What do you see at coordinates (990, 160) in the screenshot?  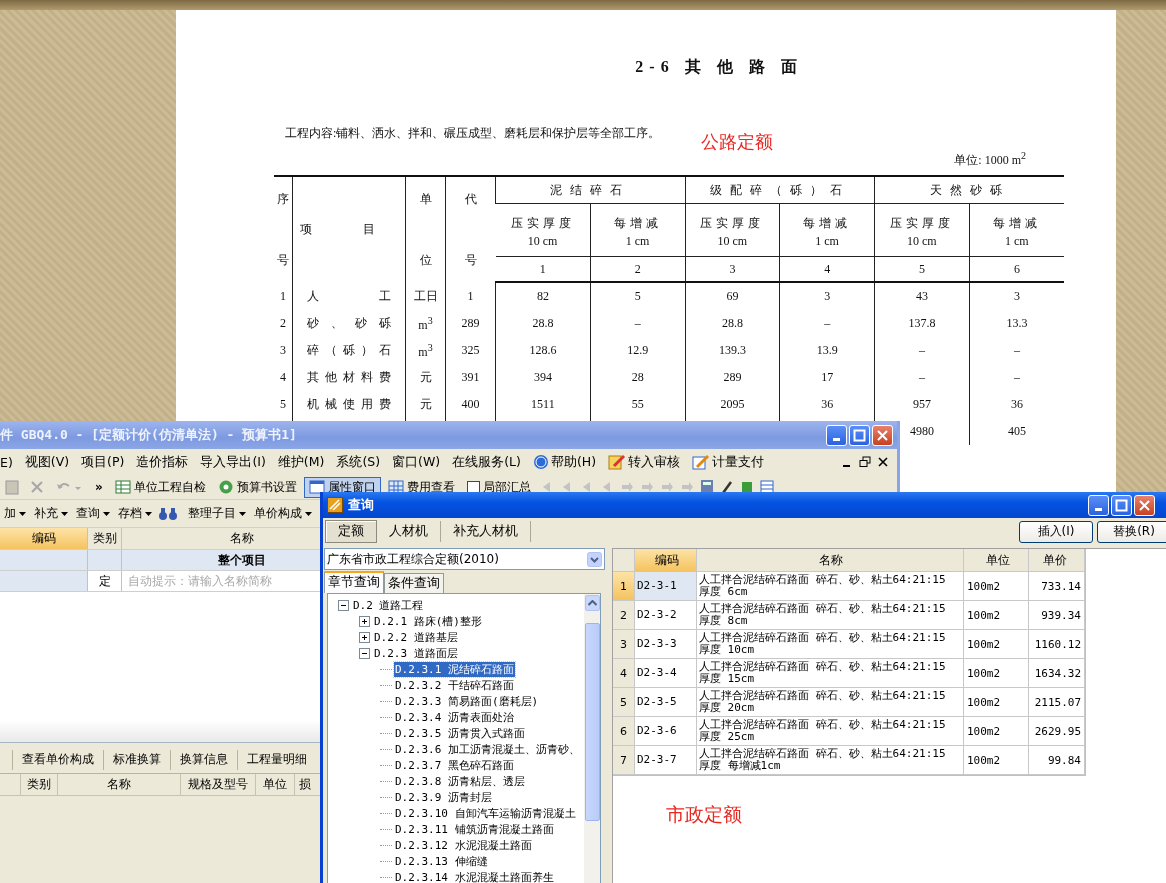 I see `unit-label: 单位: 1000 m$^{2}$` at bounding box center [990, 160].